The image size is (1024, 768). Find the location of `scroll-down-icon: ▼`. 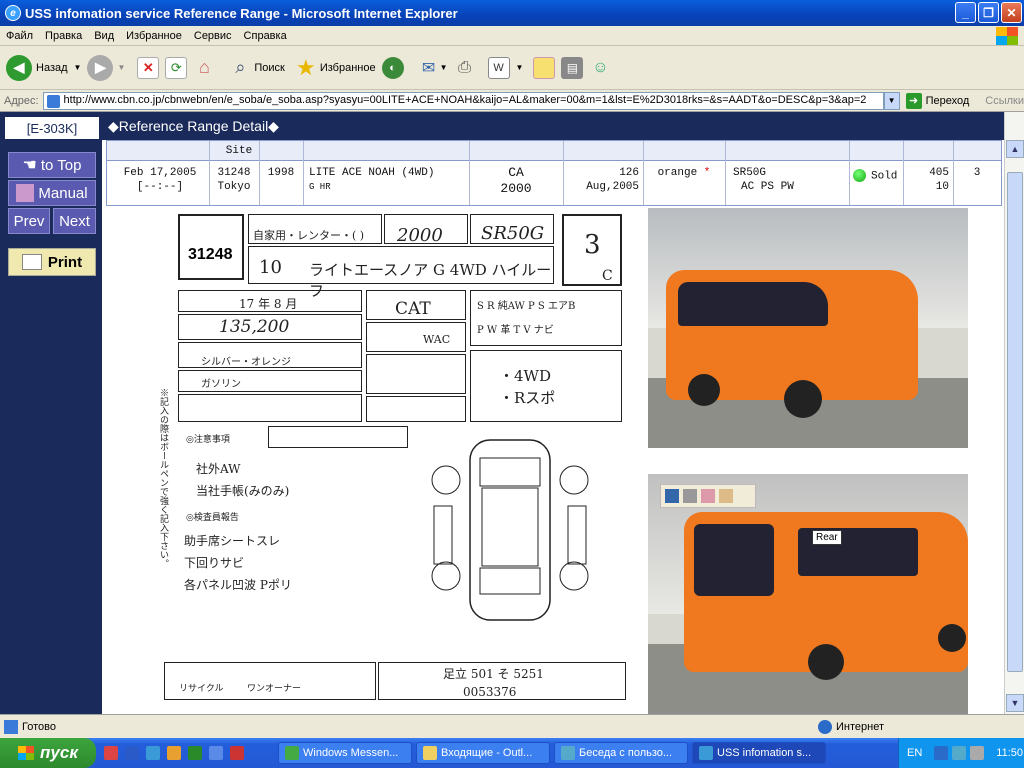

scroll-down-icon: ▼ is located at coordinates (1015, 703).